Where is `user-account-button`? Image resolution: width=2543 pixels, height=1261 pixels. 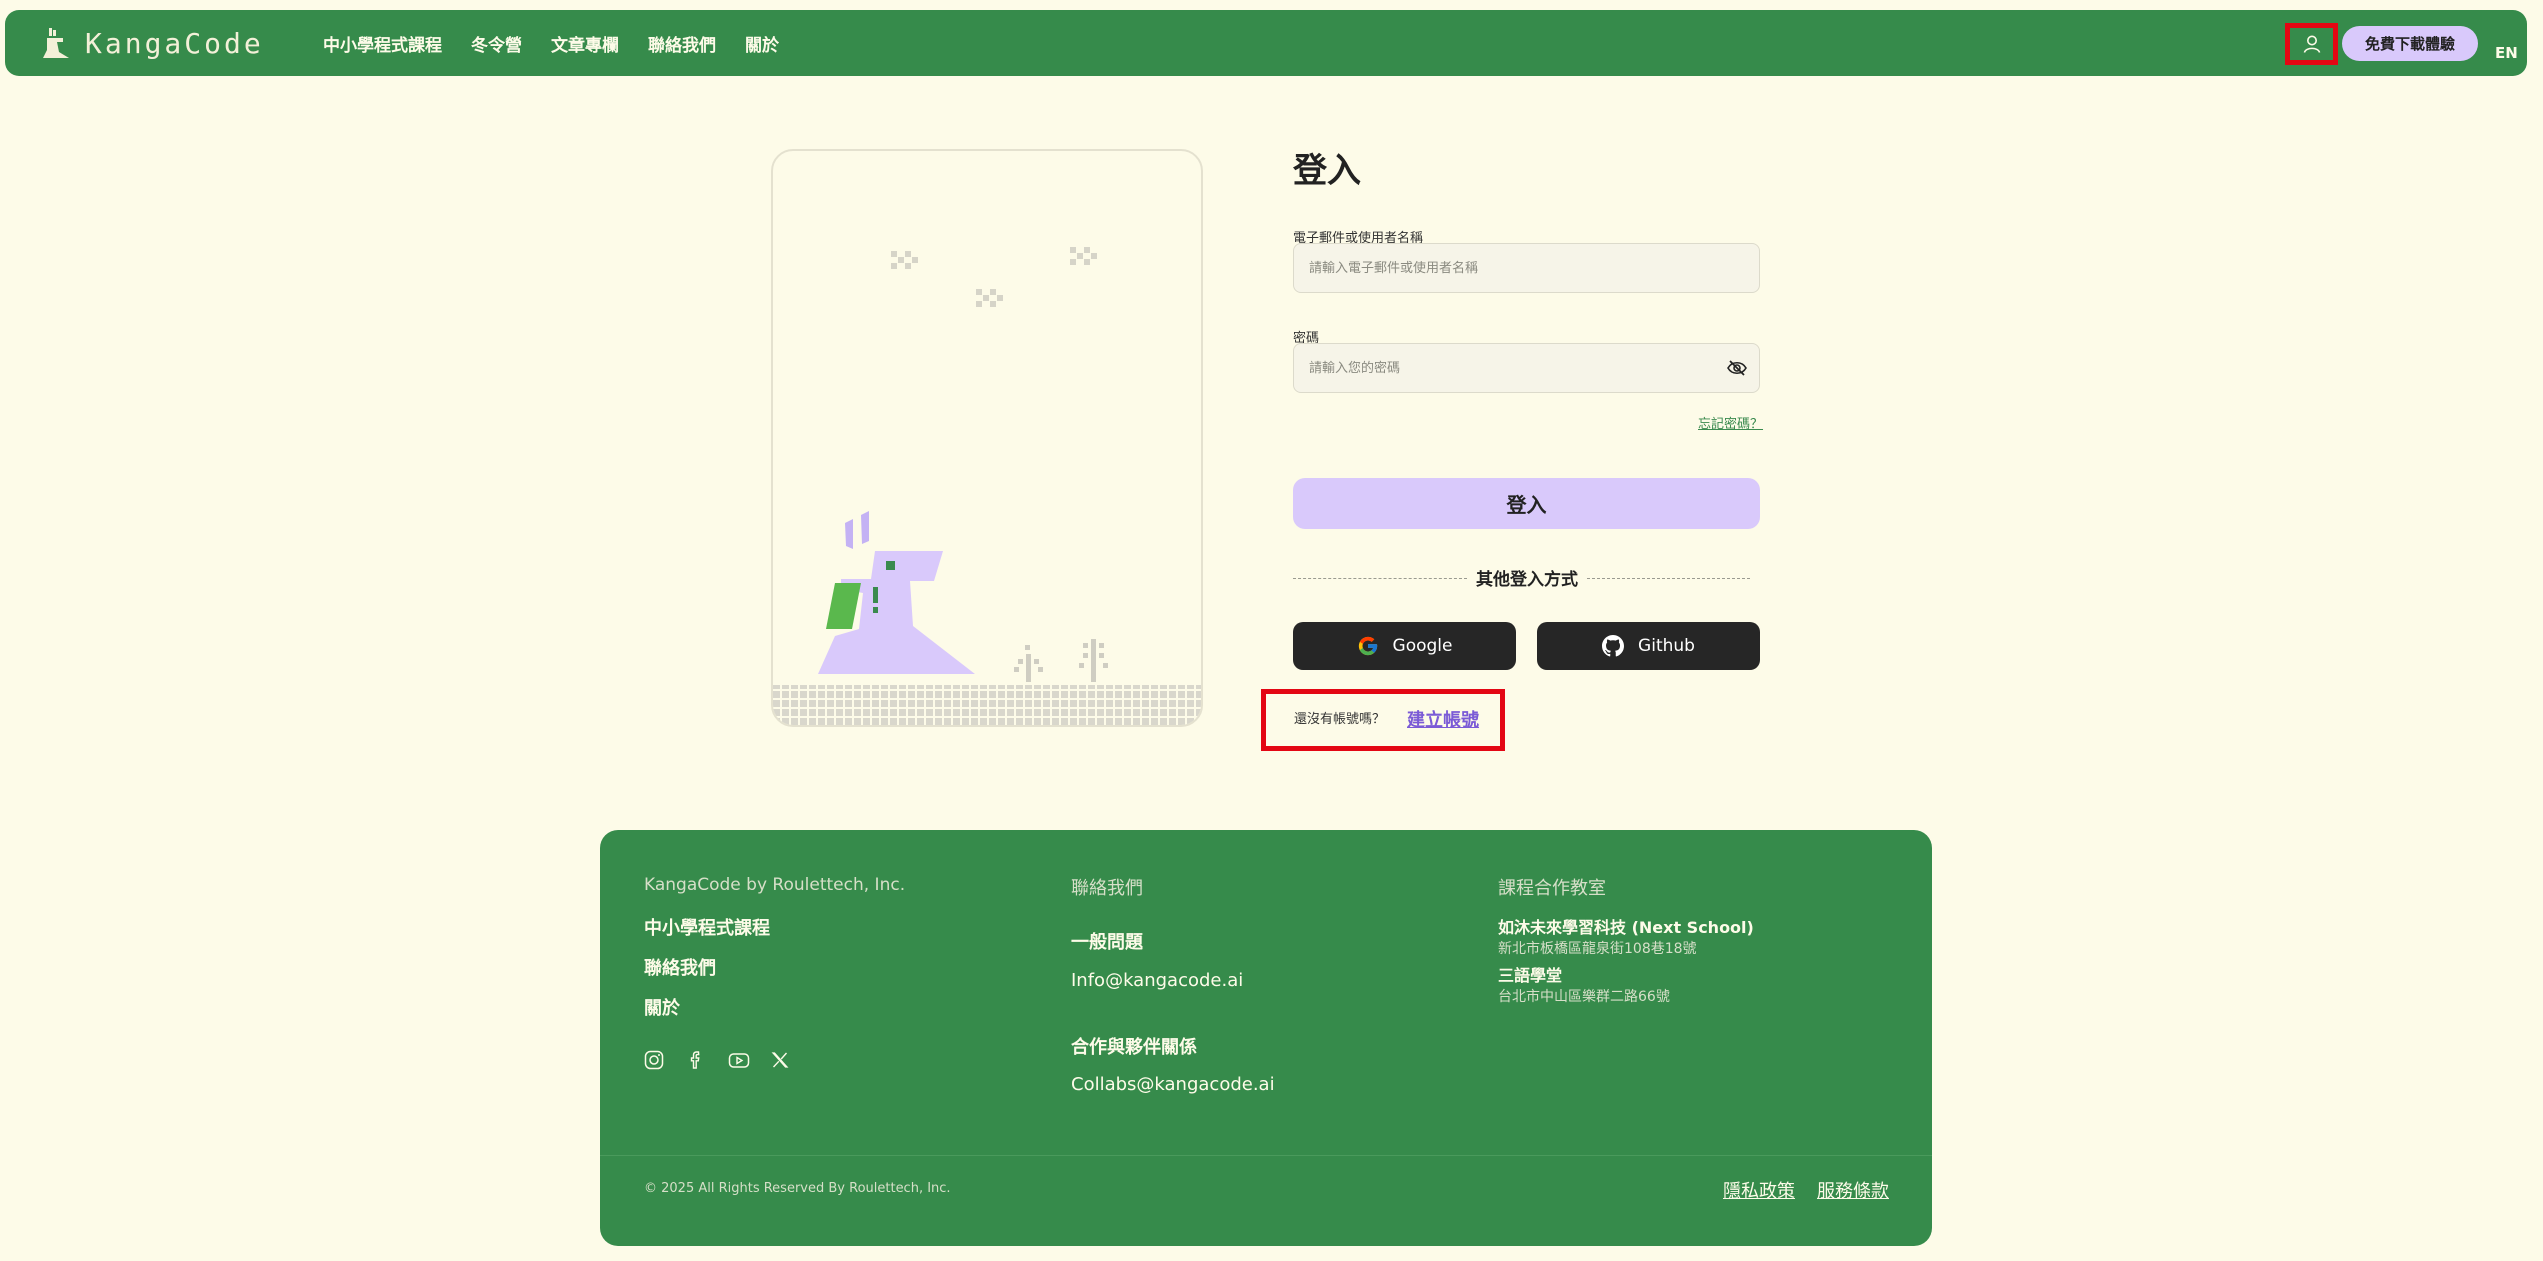
user-account-button is located at coordinates (2311, 44).